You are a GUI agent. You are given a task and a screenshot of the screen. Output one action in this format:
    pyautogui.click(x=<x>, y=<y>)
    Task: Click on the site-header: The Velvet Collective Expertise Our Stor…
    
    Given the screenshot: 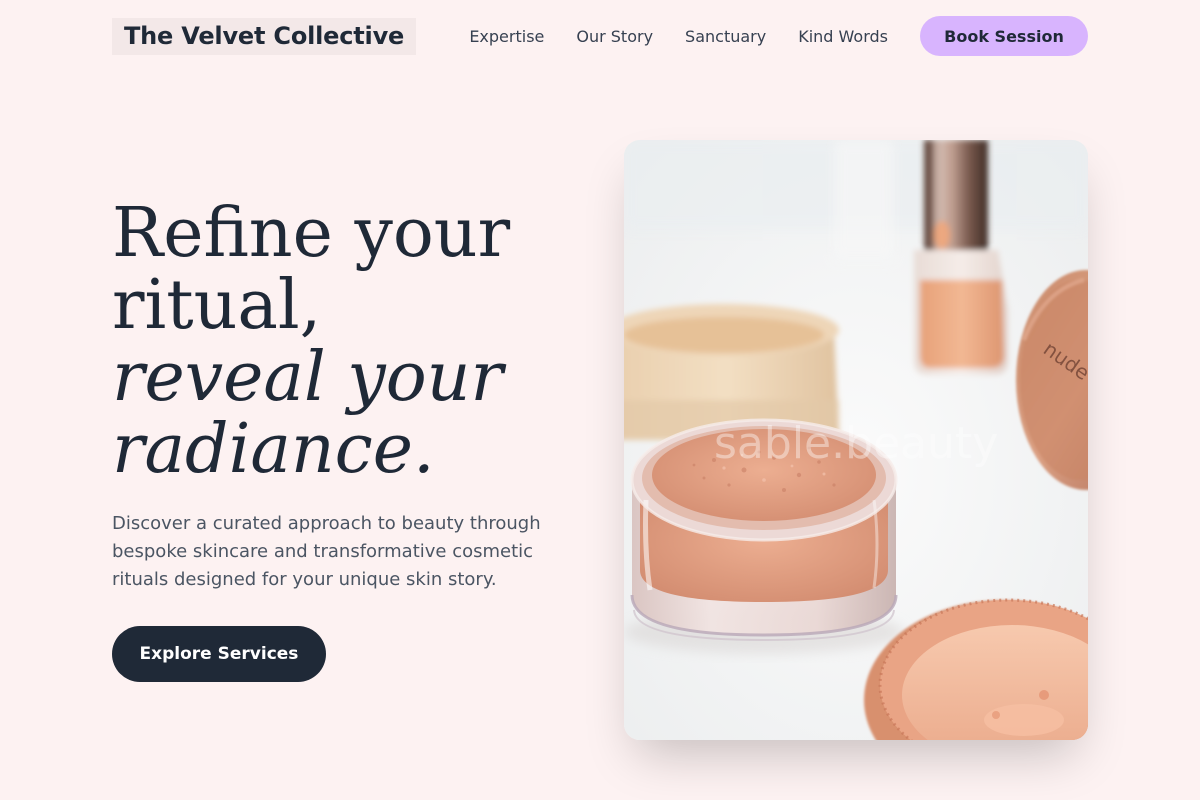 What is the action you would take?
    pyautogui.click(x=600, y=36)
    